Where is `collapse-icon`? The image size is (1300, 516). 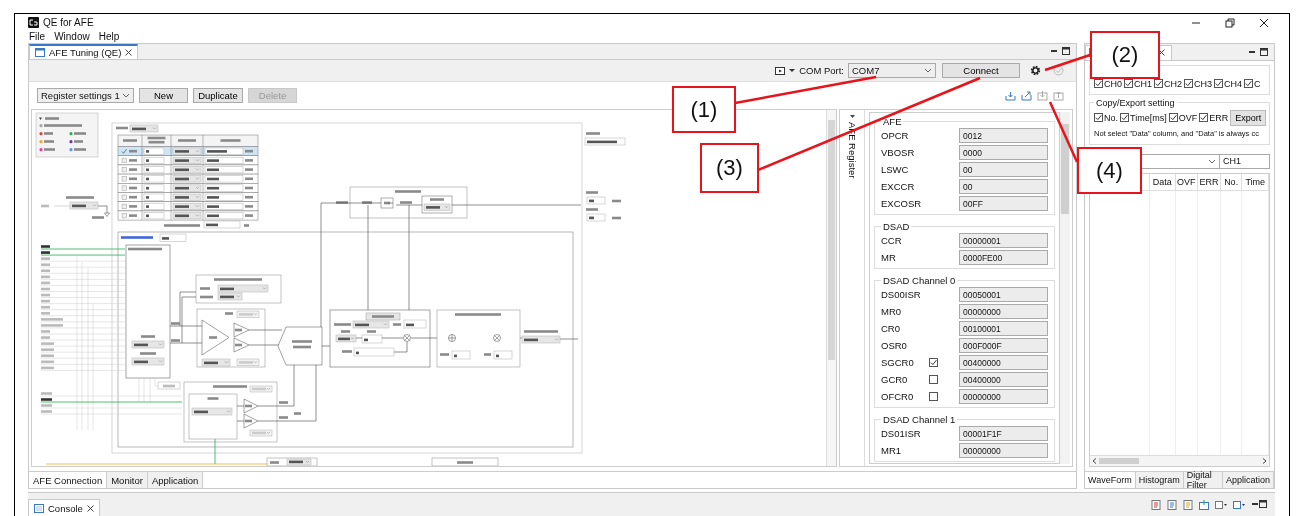
collapse-icon is located at coordinates (852, 117).